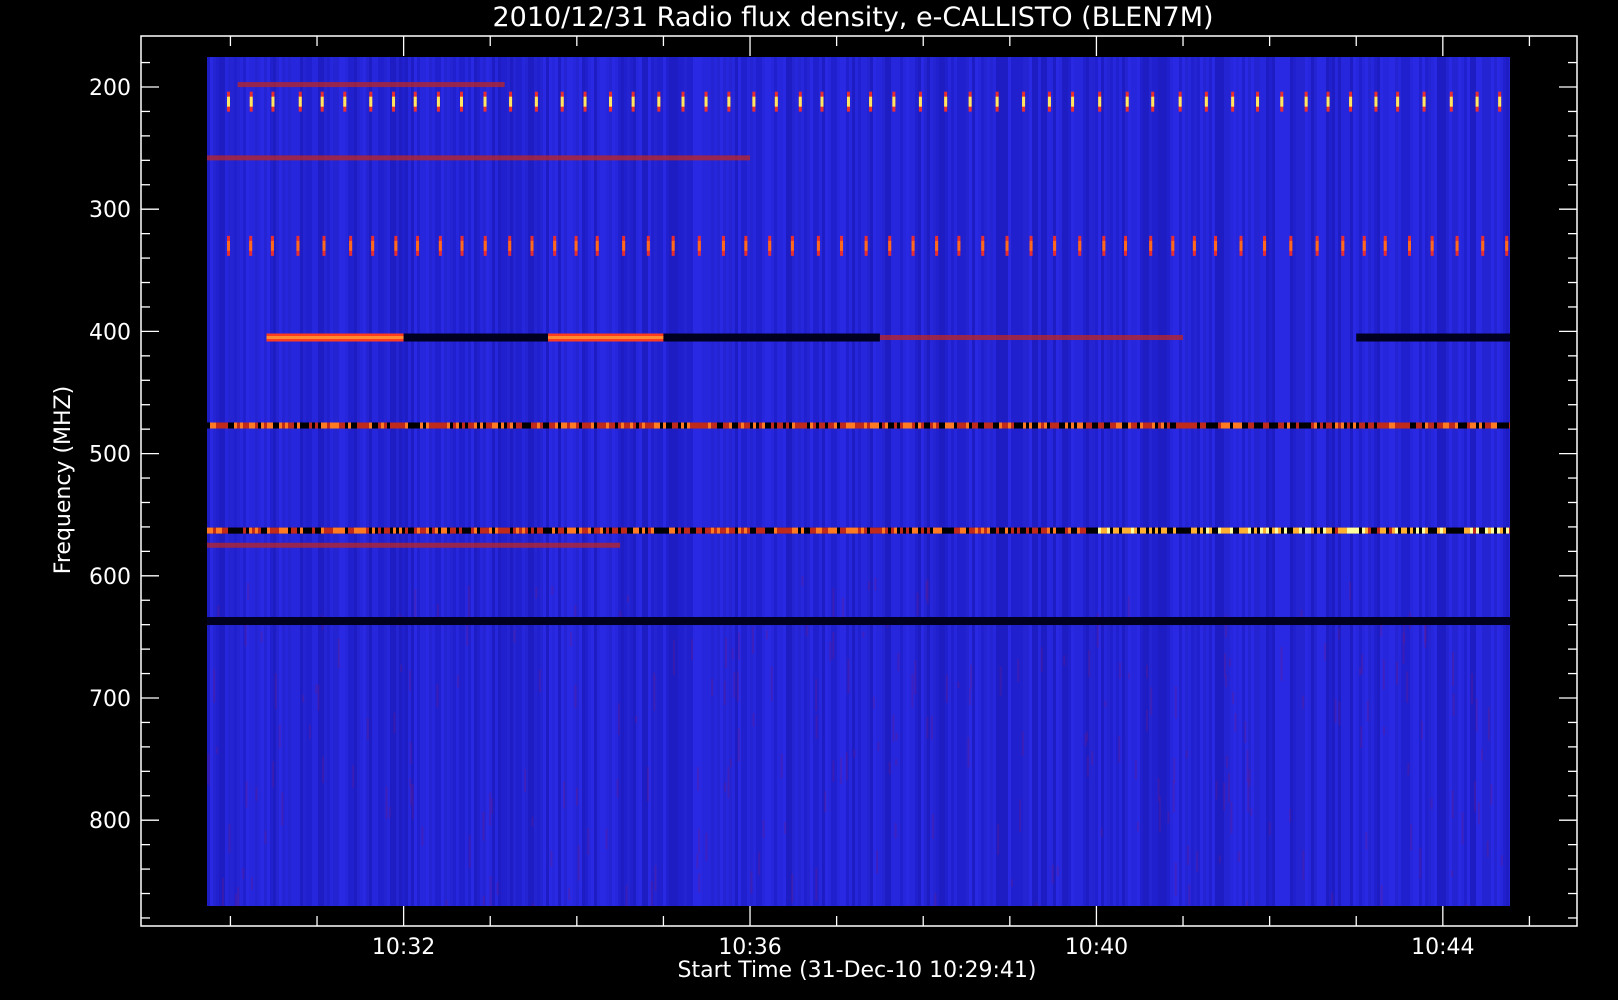 The height and width of the screenshot is (1000, 1618). I want to click on feature-band, so click(1031, 338).